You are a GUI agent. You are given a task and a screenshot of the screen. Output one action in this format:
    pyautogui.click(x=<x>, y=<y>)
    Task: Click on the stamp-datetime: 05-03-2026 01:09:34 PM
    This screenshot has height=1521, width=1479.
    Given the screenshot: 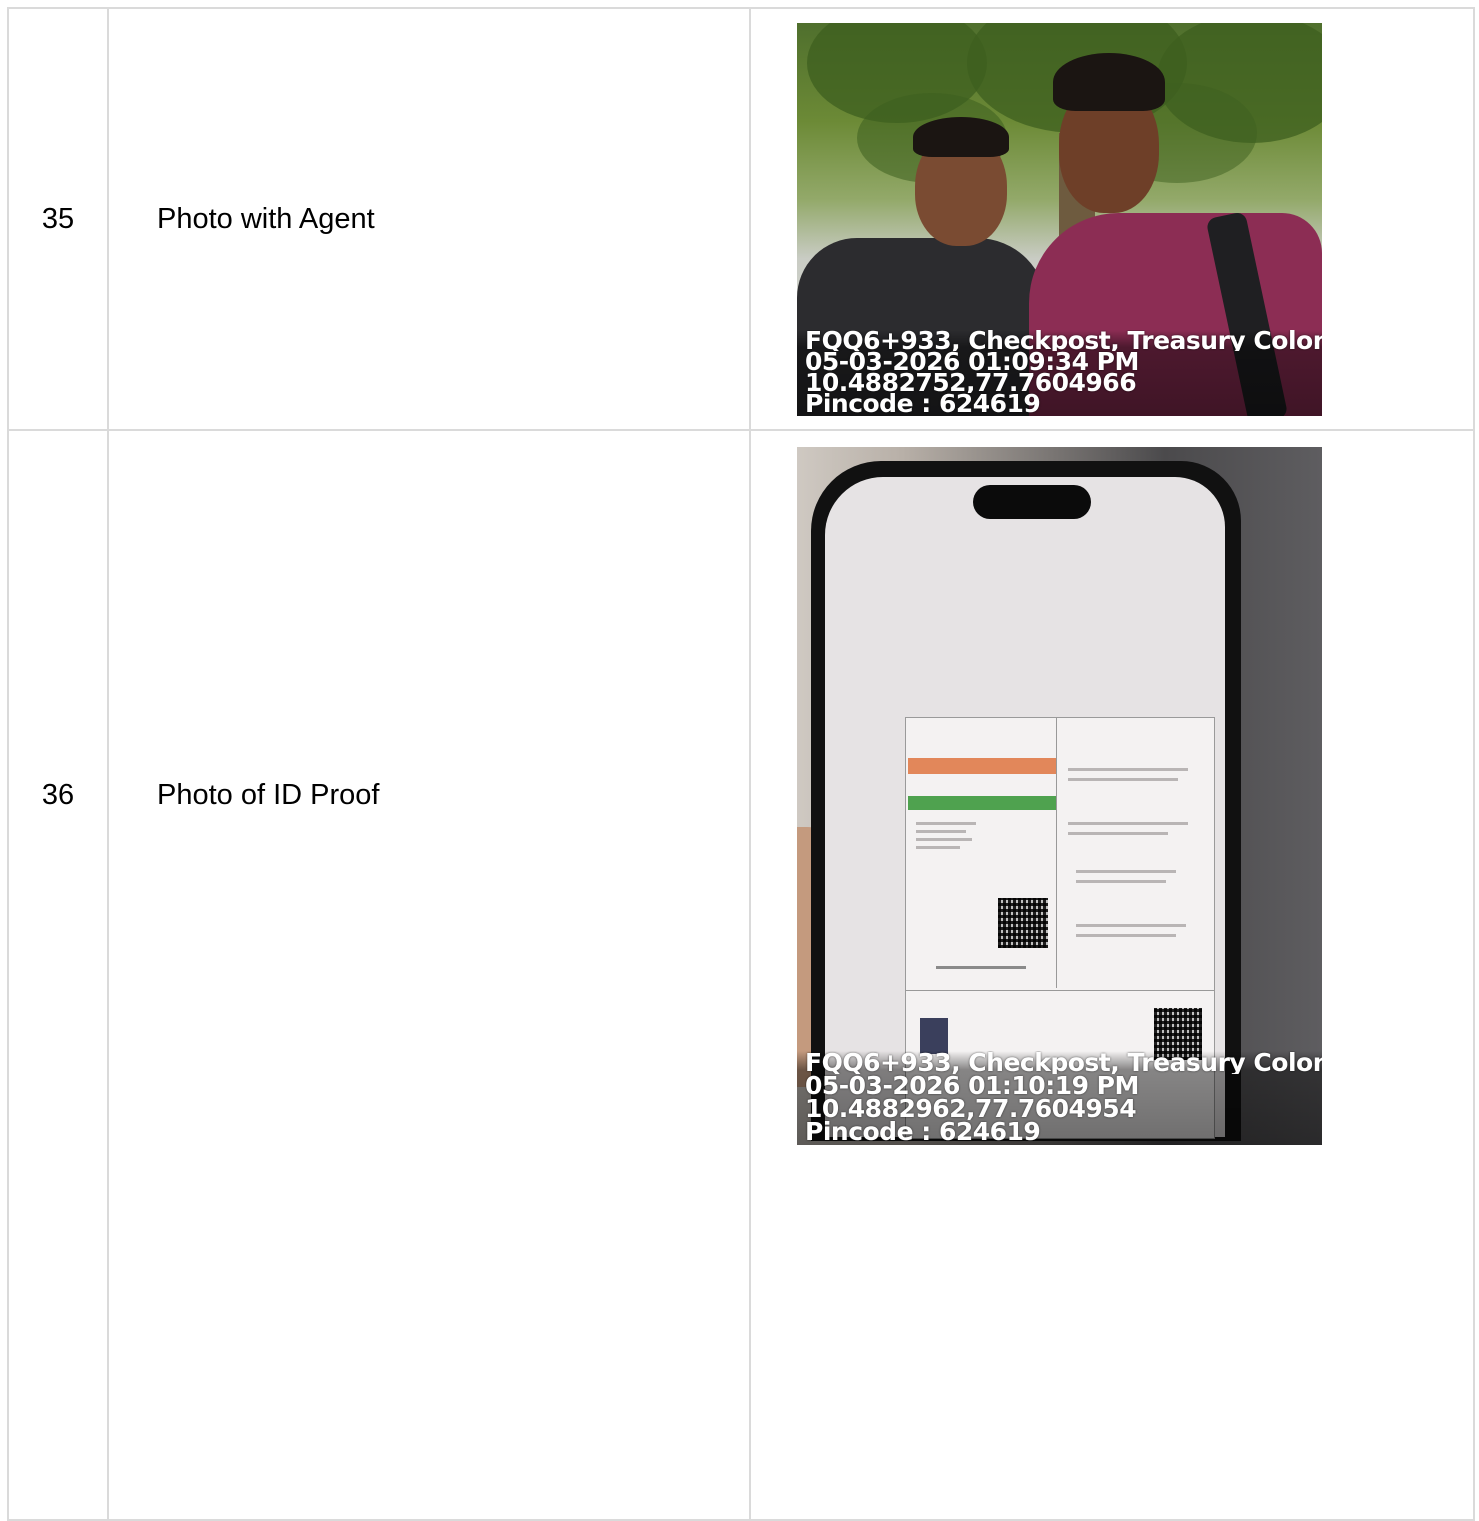 What is the action you would take?
    pyautogui.click(x=972, y=361)
    